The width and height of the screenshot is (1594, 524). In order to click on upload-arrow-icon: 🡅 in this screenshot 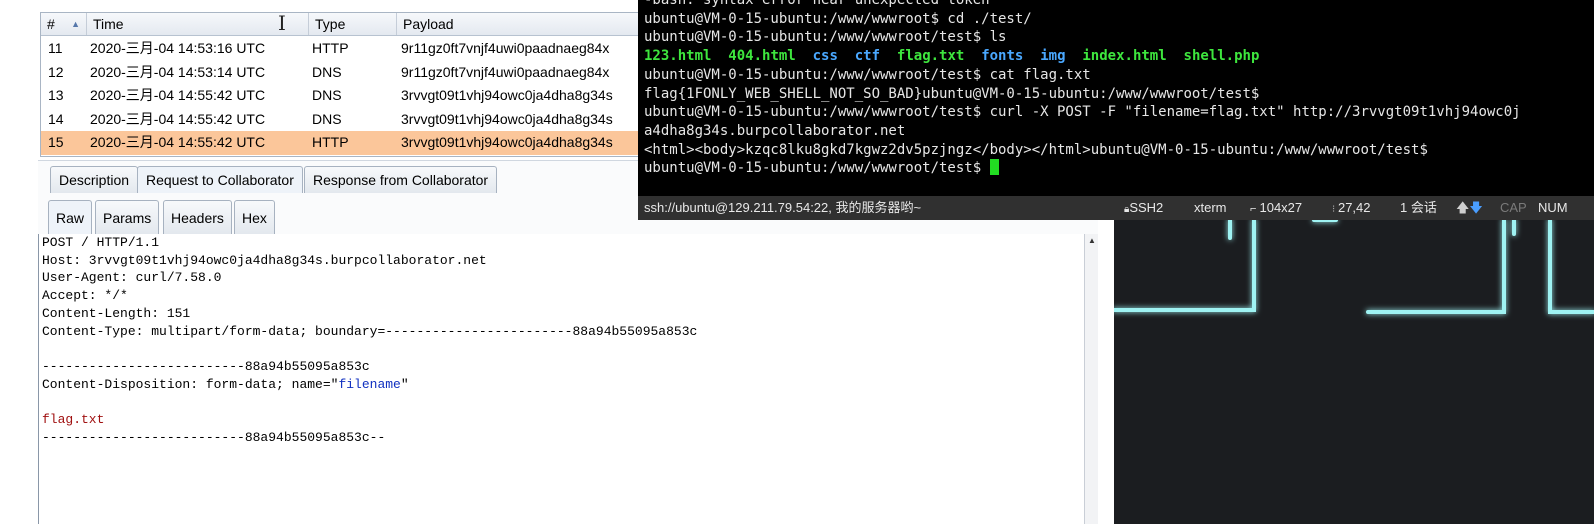, I will do `click(1463, 207)`.